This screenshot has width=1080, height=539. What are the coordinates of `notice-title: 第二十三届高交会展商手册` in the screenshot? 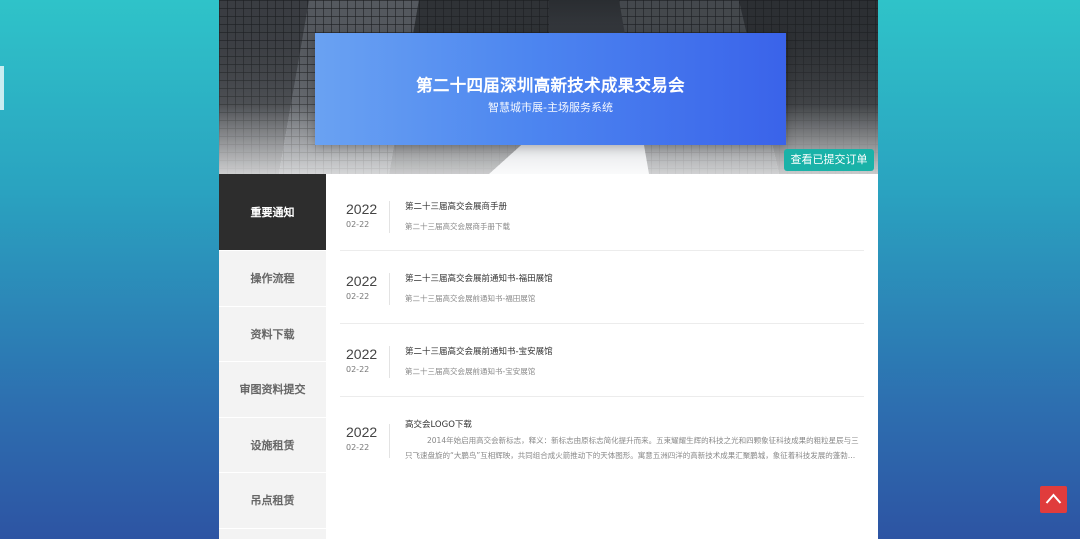 It's located at (456, 206).